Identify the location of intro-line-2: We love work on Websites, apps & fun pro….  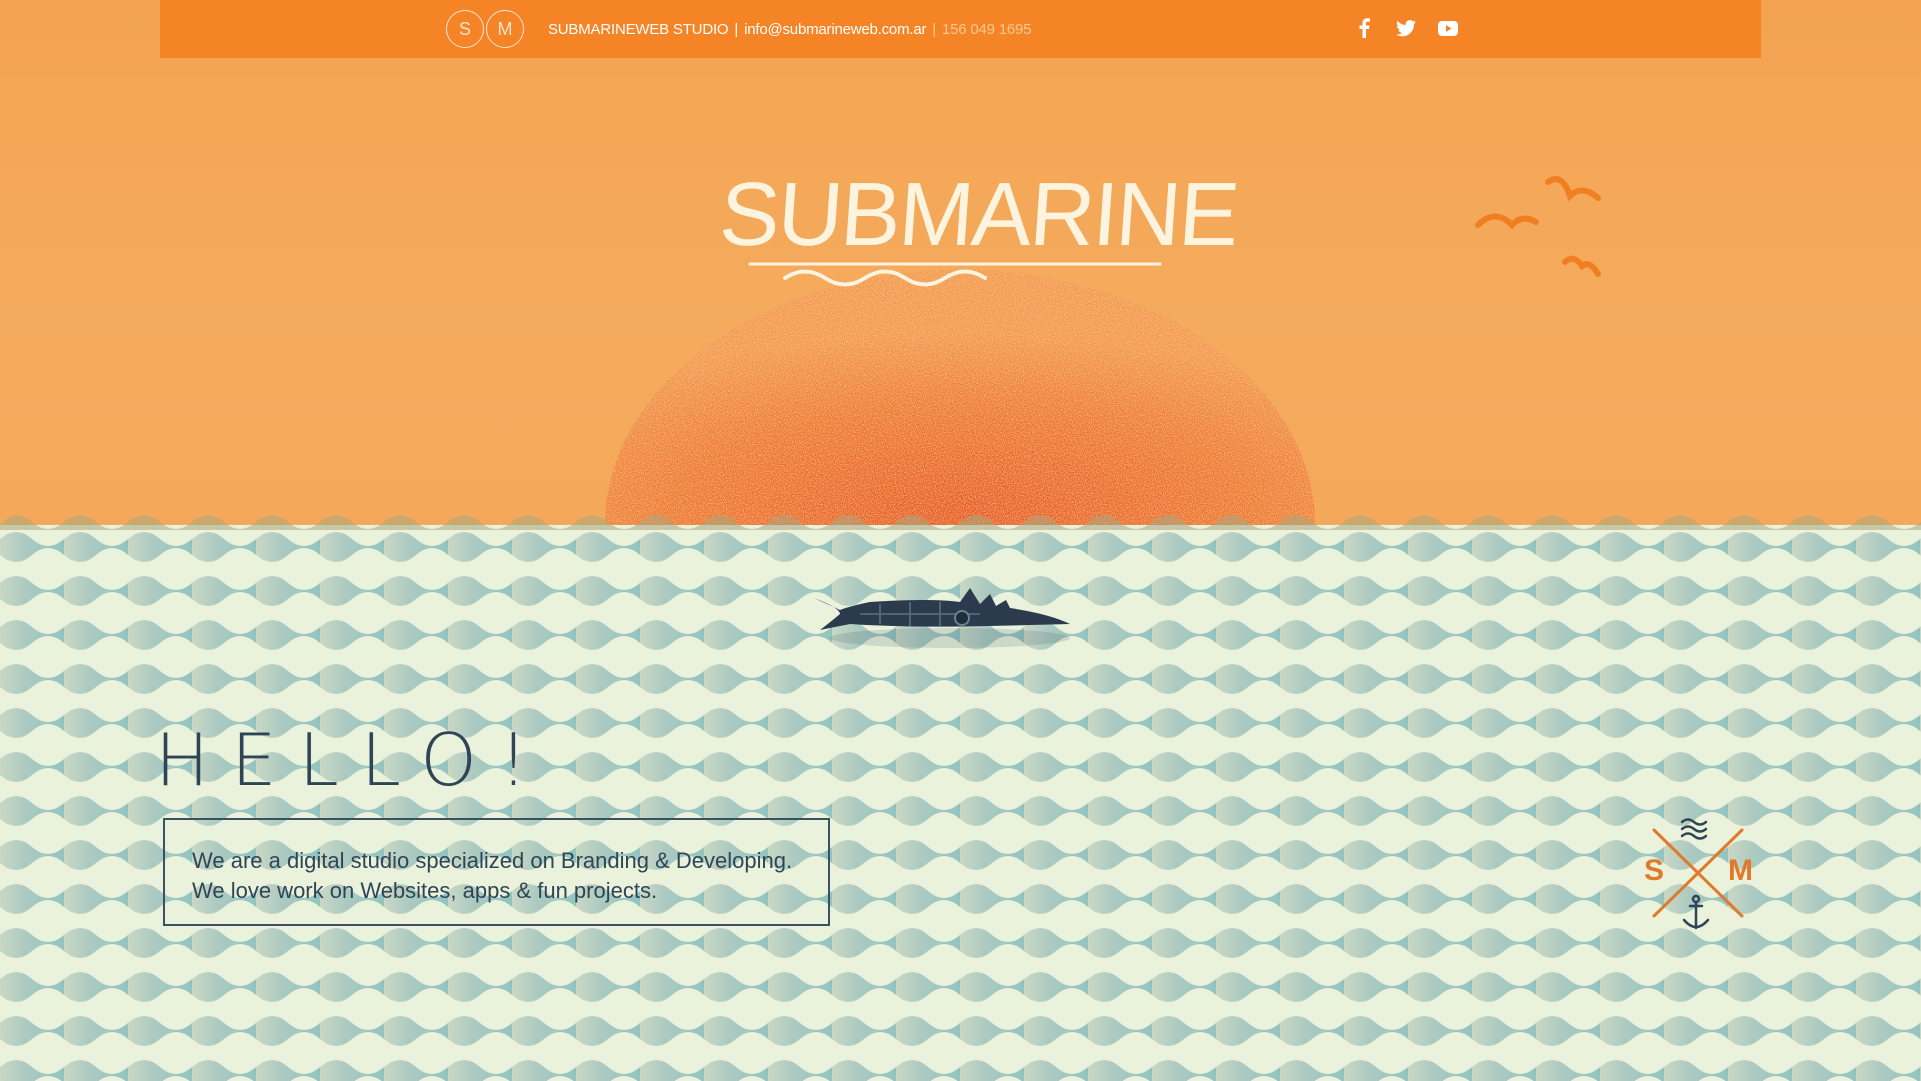
(425, 890).